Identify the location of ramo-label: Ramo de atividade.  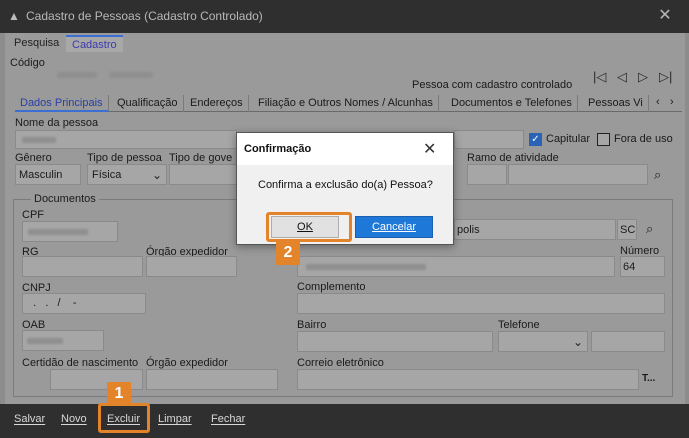
(513, 158).